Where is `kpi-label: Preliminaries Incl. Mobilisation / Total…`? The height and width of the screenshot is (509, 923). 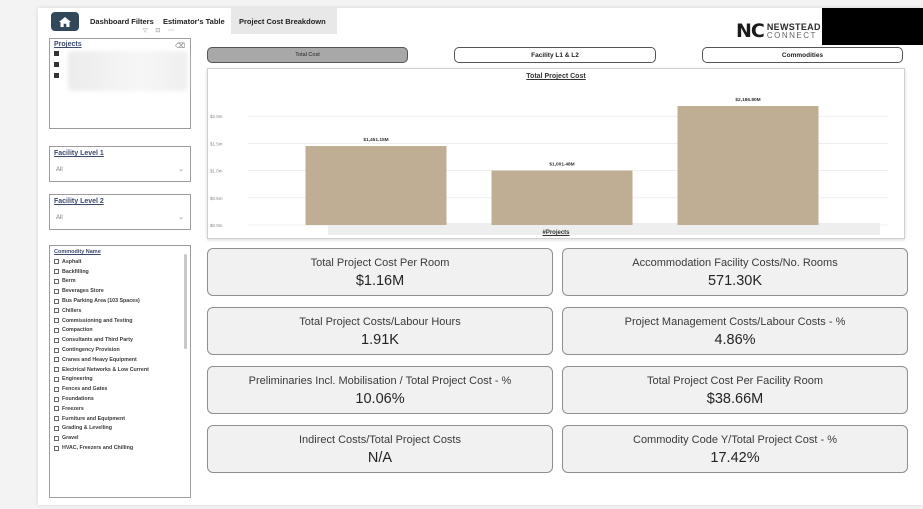 kpi-label: Preliminaries Incl. Mobilisation / Total… is located at coordinates (380, 381).